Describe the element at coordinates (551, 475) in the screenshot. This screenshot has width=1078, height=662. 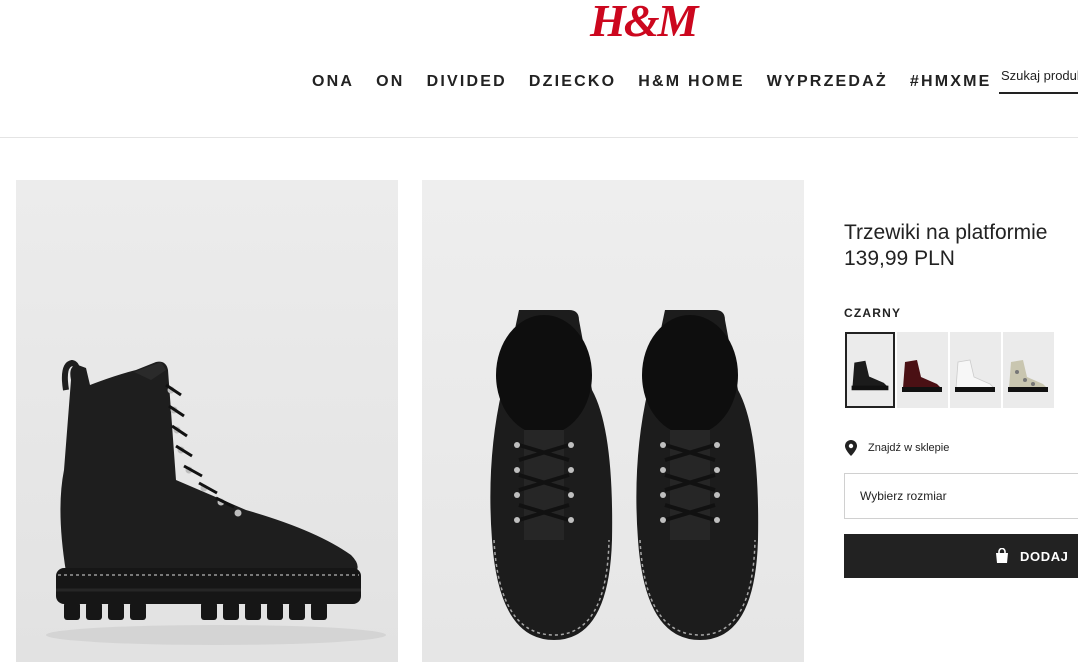
I see `left-boot-top` at that location.